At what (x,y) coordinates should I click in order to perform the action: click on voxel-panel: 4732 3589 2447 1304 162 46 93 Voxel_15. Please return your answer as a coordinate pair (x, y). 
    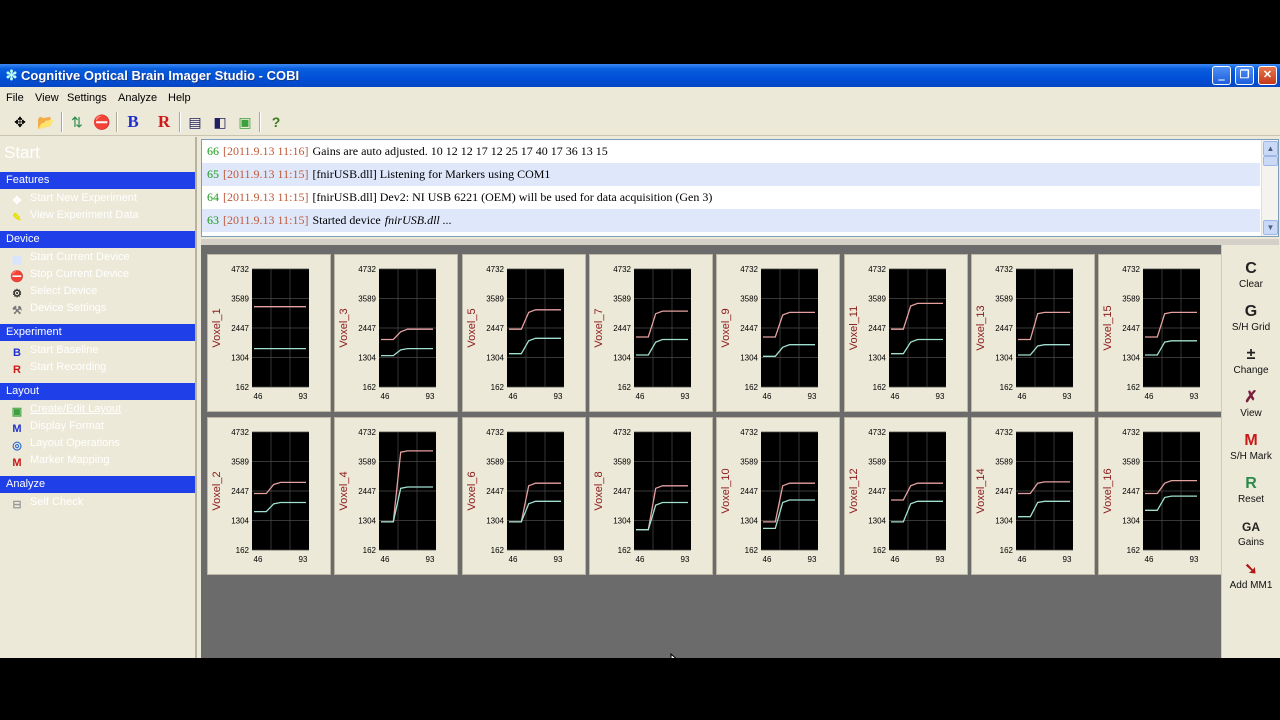
    Looking at the image, I should click on (1160, 333).